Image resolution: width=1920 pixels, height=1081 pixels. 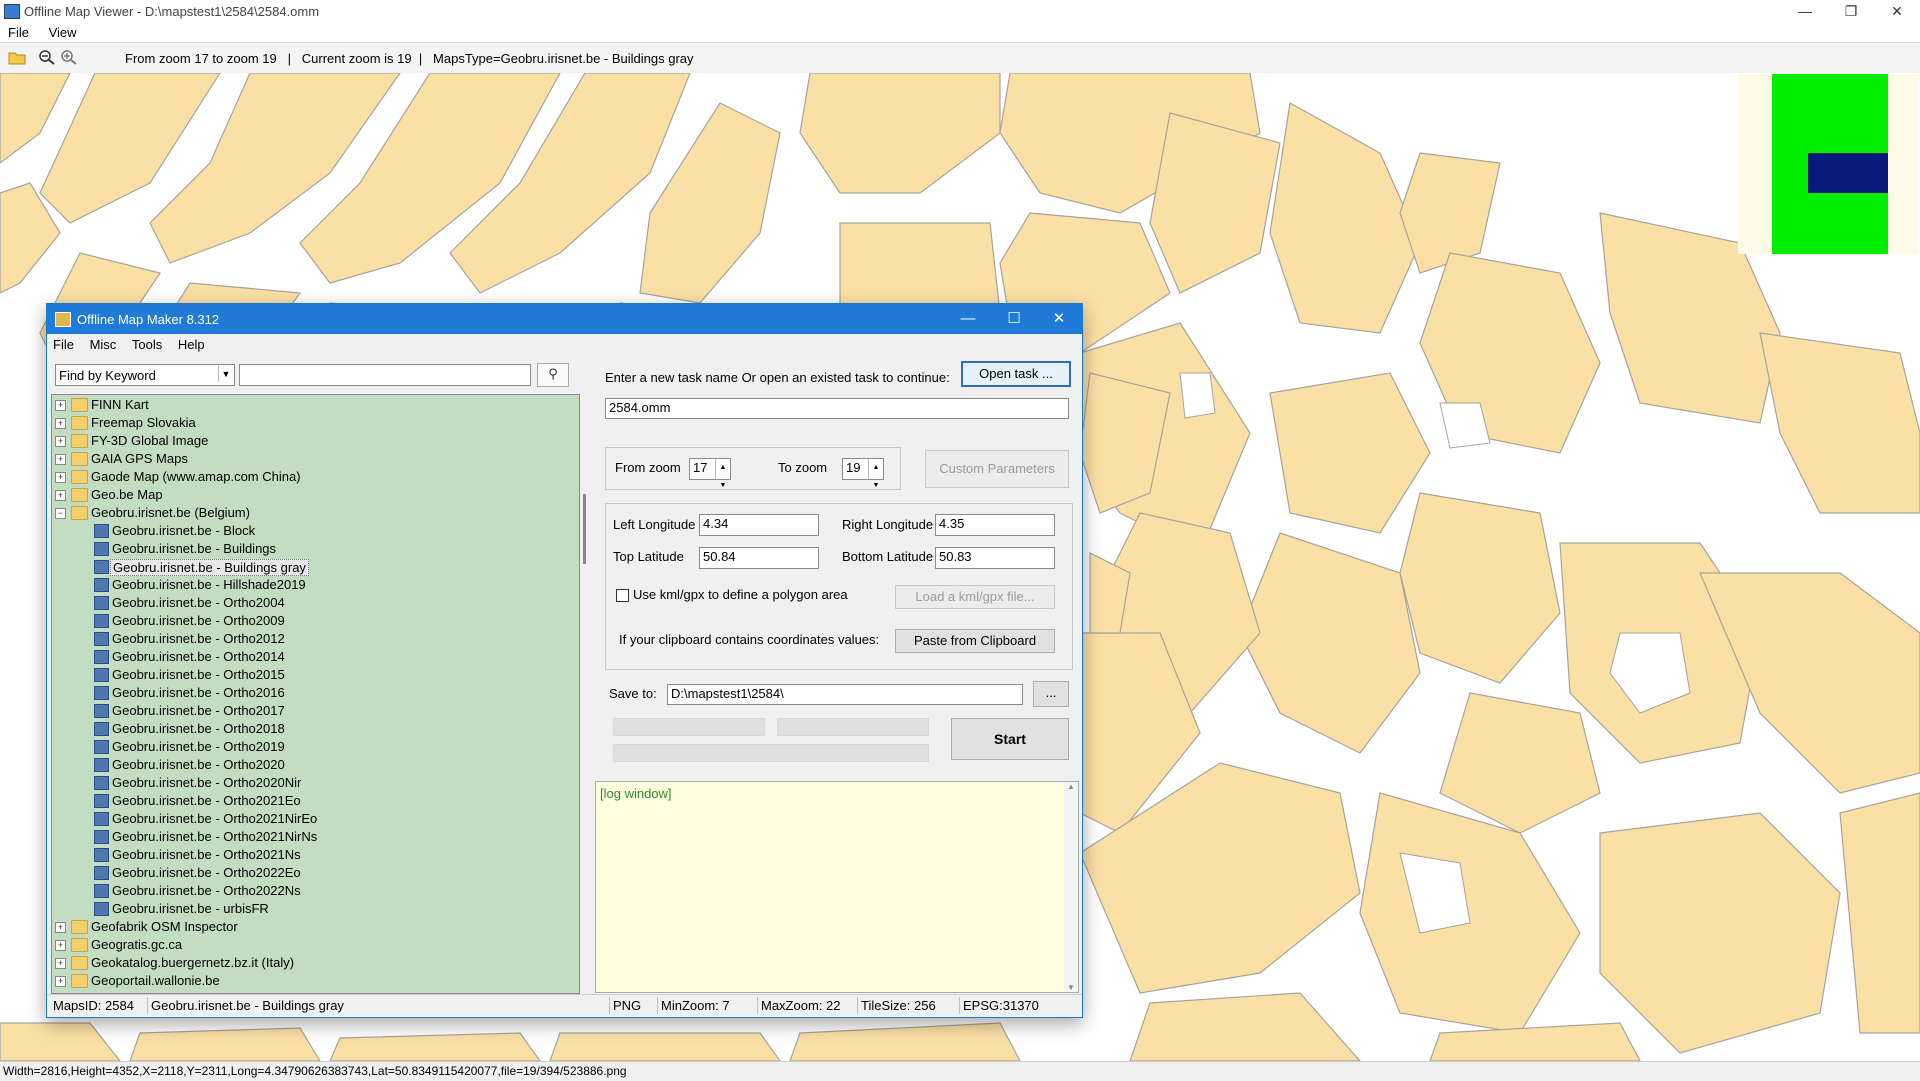 What do you see at coordinates (312, 495) in the screenshot?
I see `tree-folder-item: + Geo.be Map` at bounding box center [312, 495].